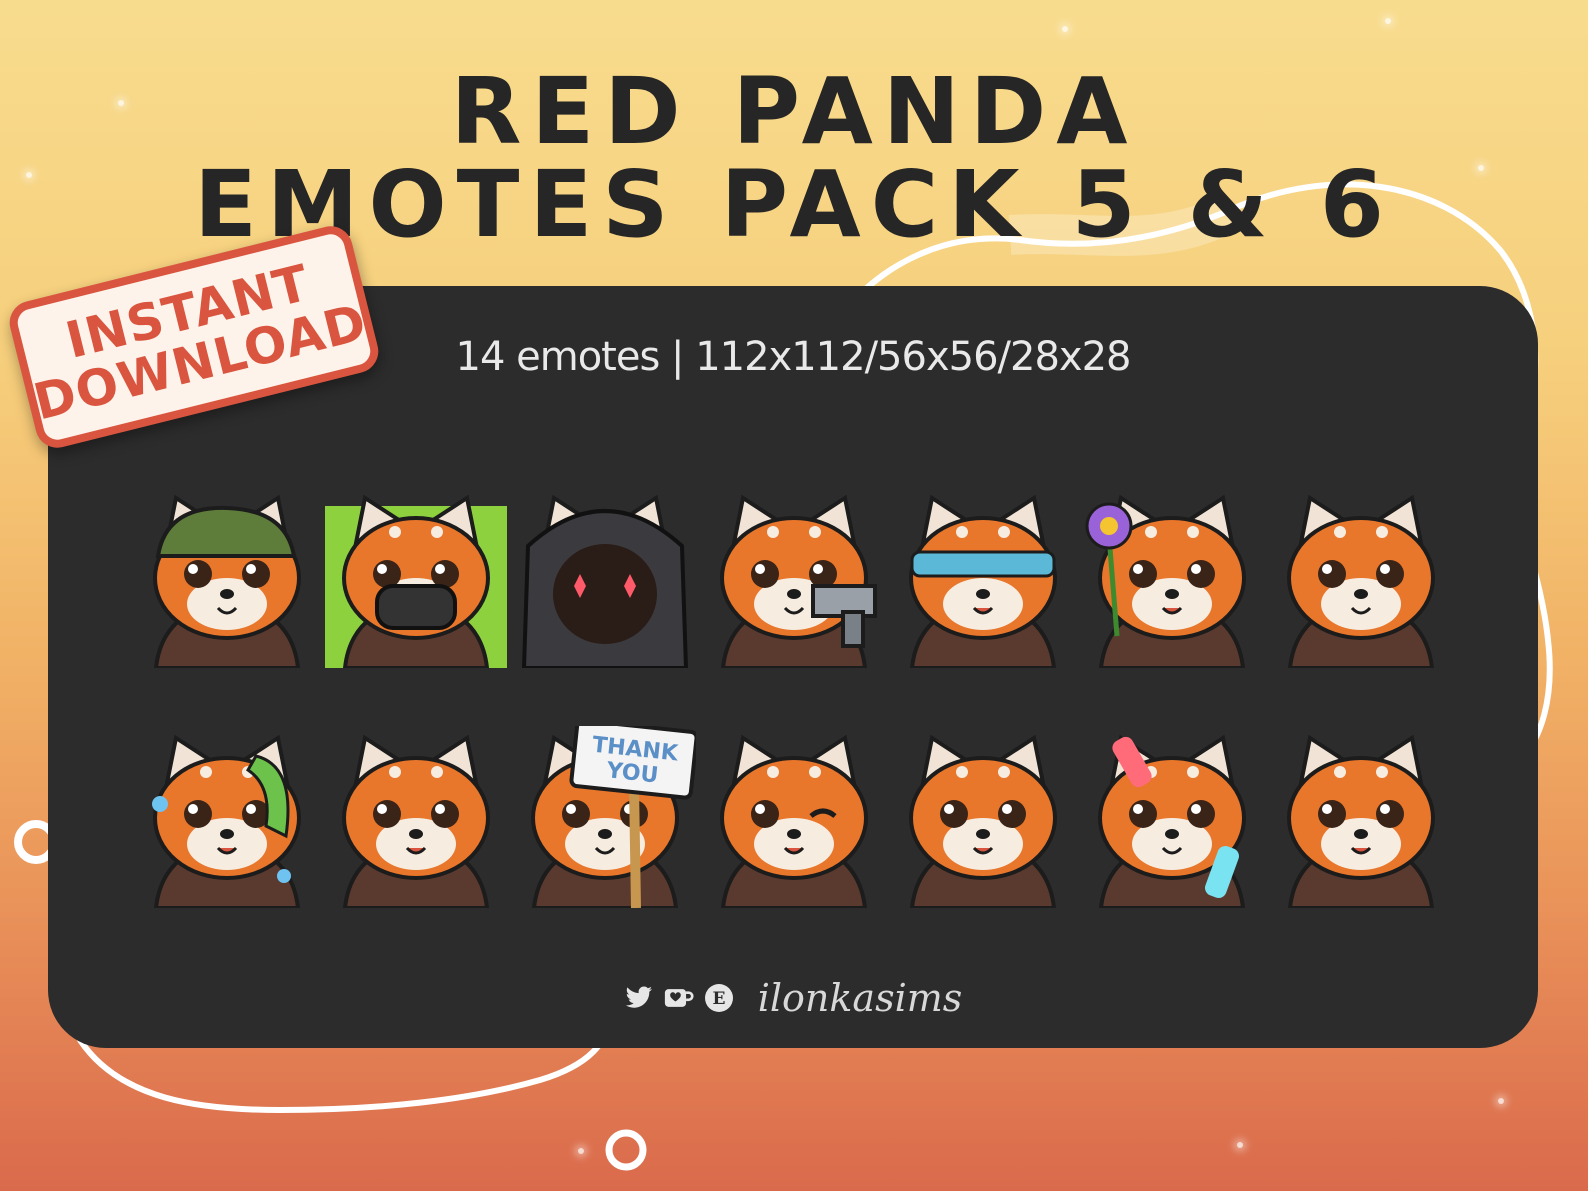 The image size is (1588, 1191). I want to click on emote-salute-helmet, so click(227, 577).